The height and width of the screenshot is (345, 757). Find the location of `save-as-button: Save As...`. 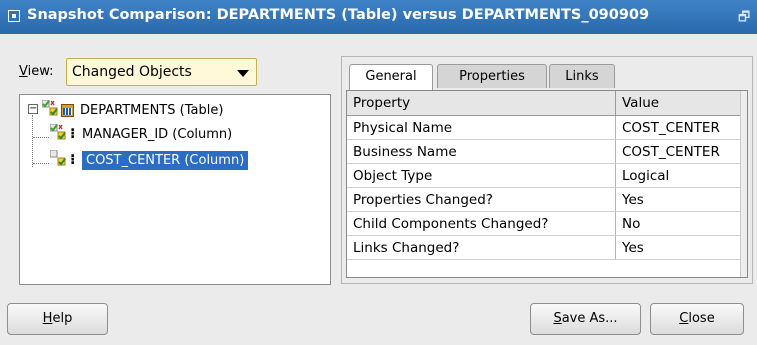

save-as-button: Save As... is located at coordinates (585, 319).